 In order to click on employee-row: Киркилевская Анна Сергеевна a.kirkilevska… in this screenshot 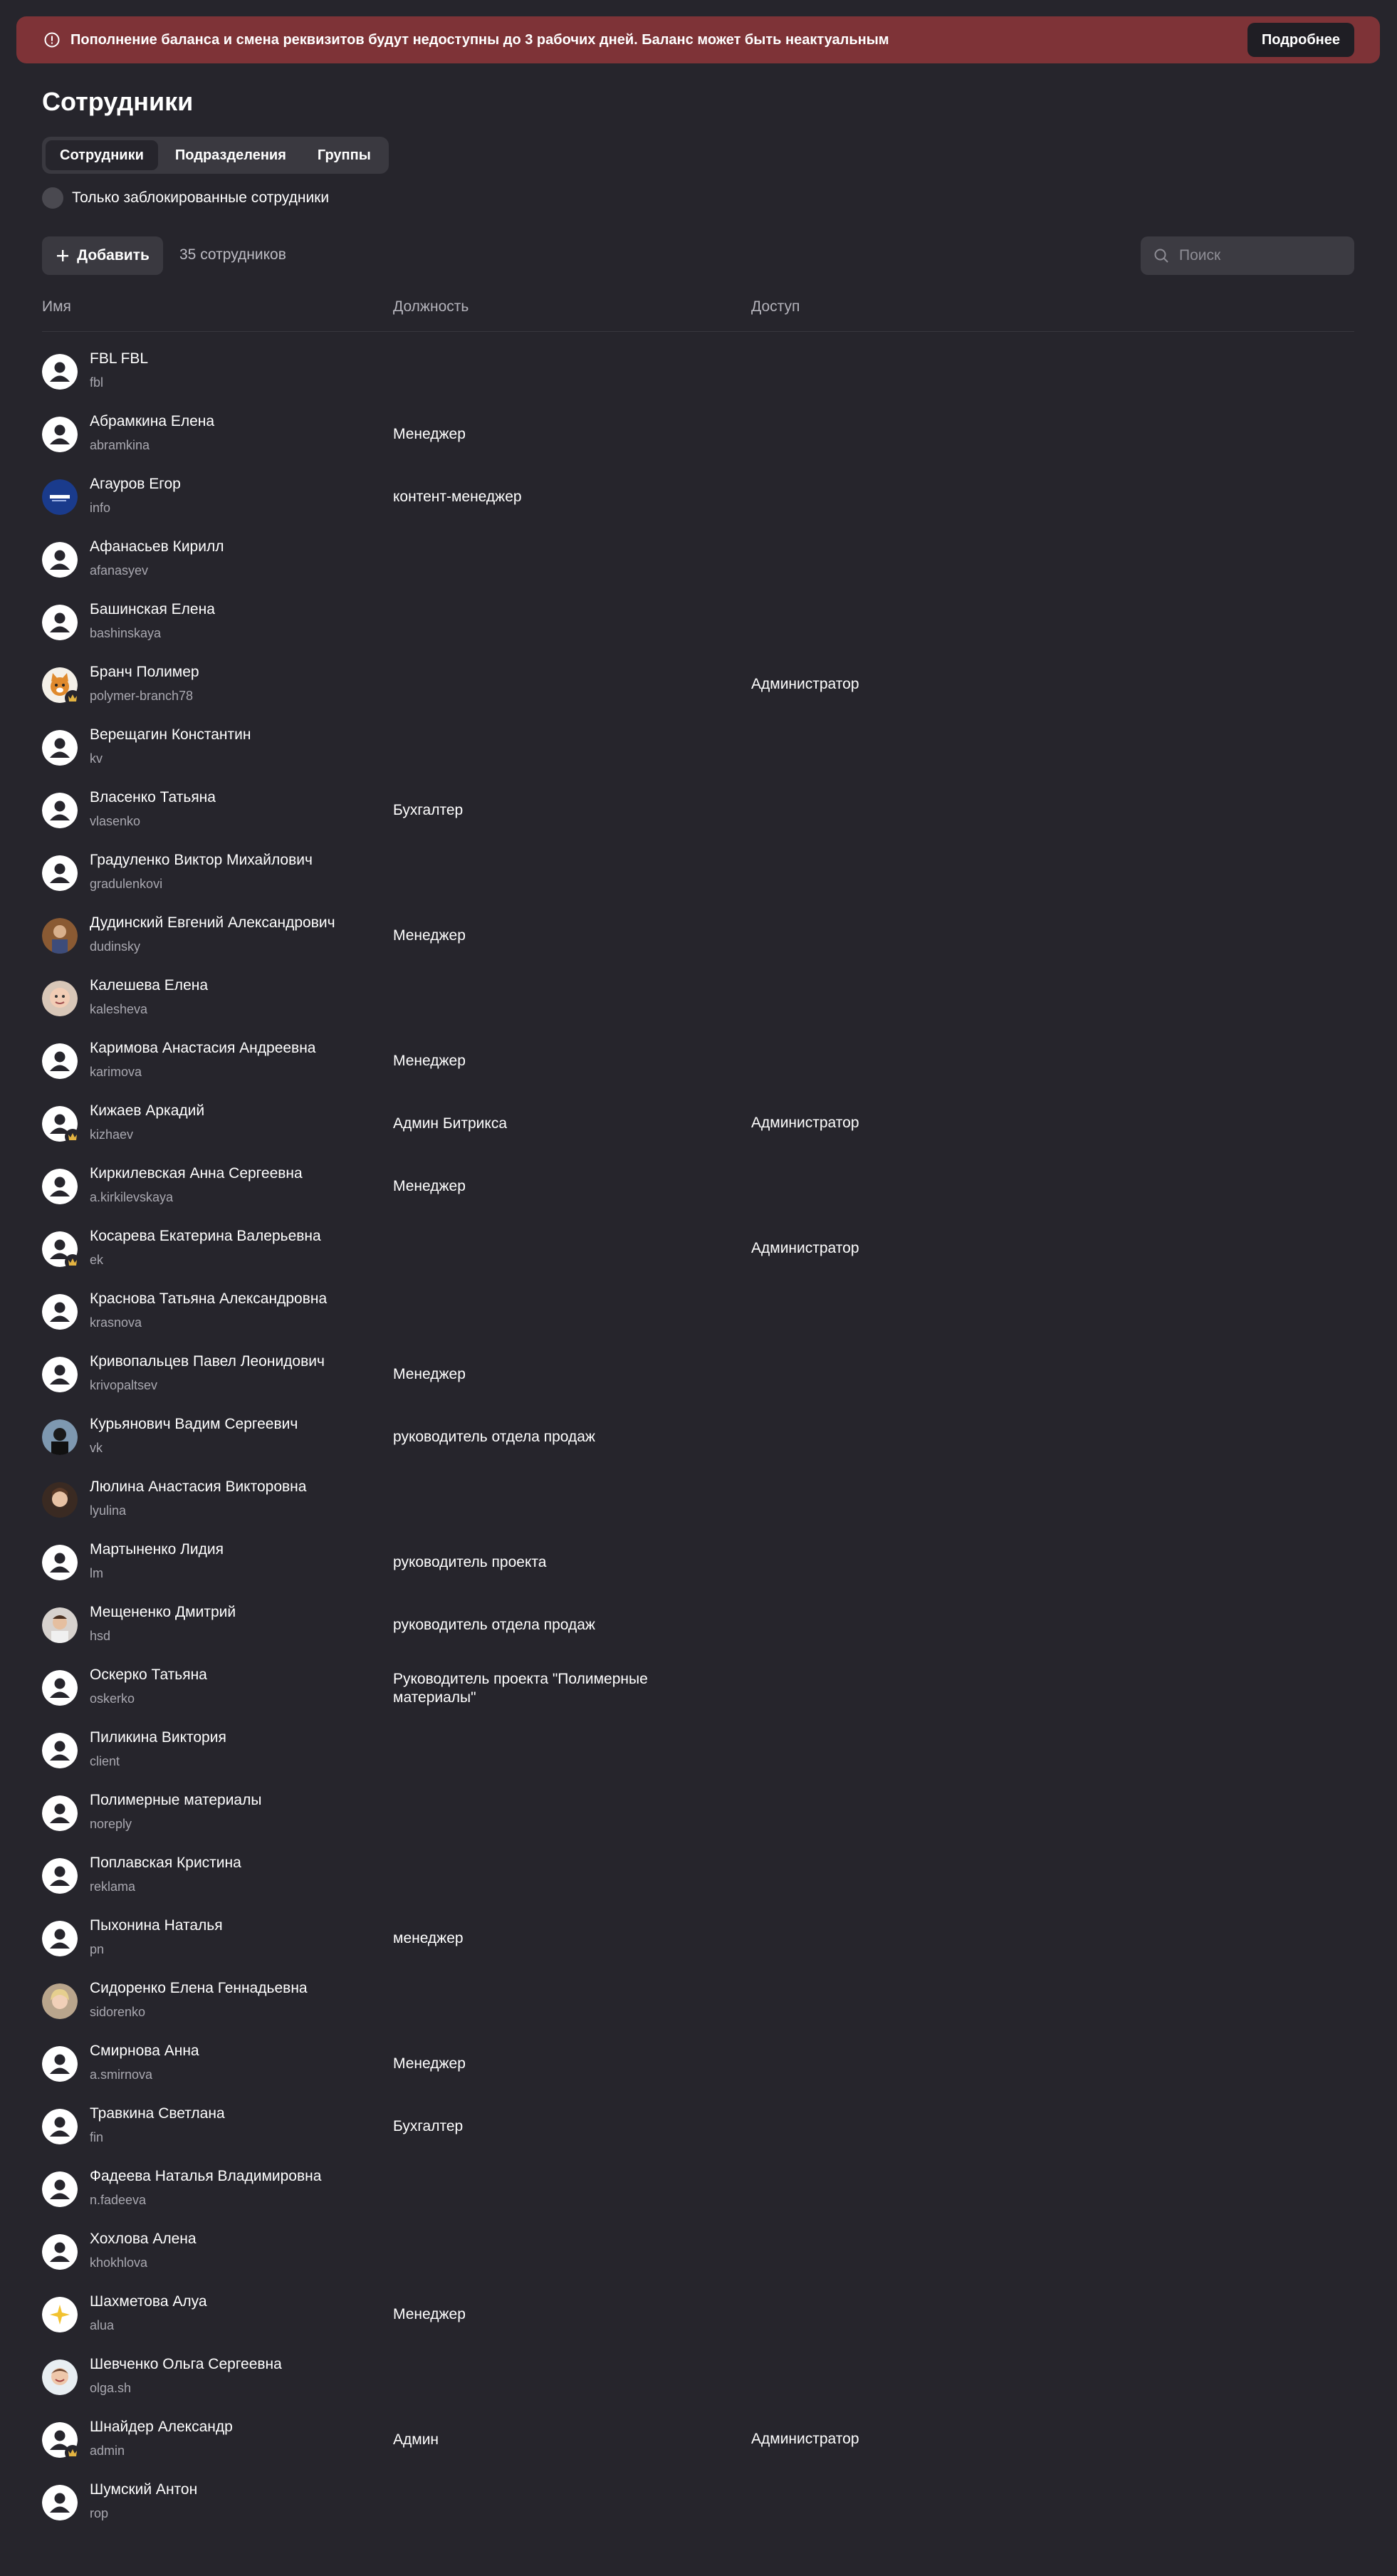, I will do `click(698, 1186)`.